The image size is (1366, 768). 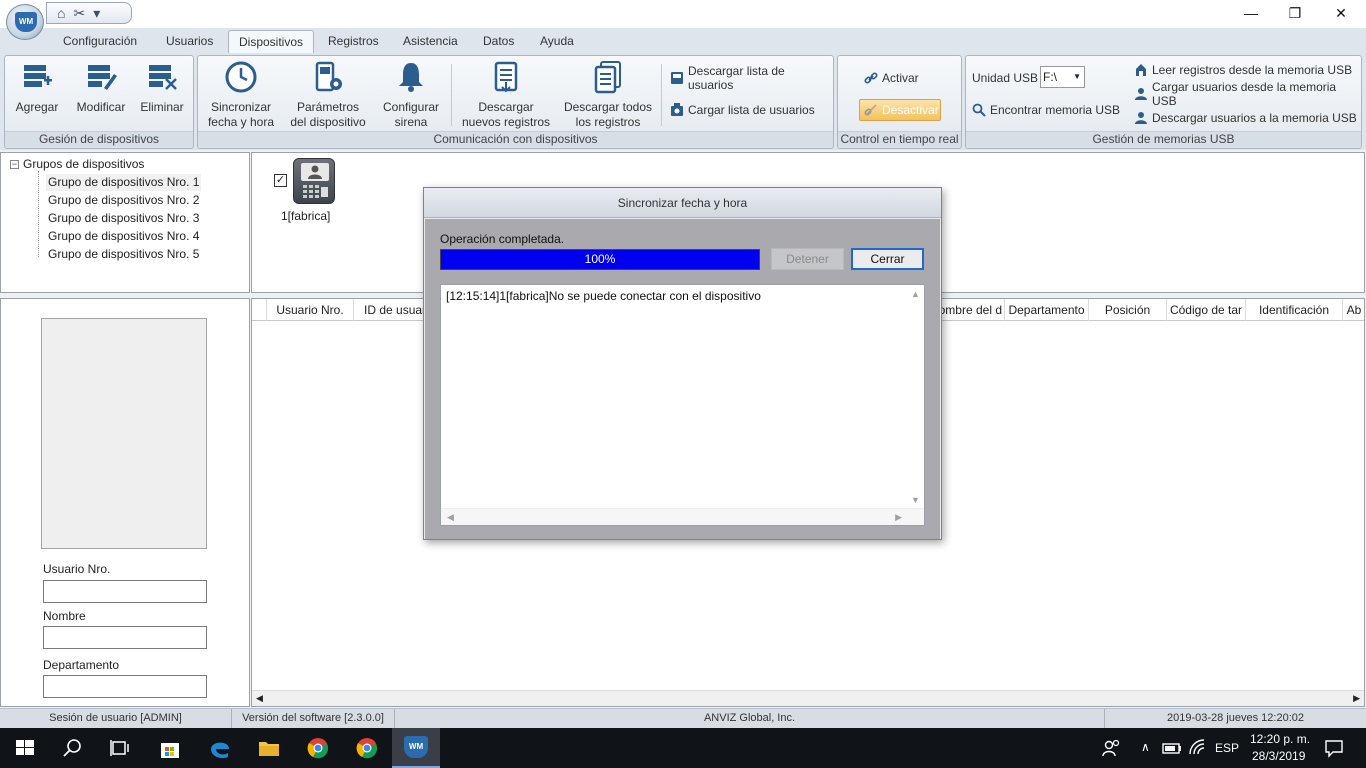 I want to click on unidad-usb-select: F:\ ▼, so click(x=1062, y=77).